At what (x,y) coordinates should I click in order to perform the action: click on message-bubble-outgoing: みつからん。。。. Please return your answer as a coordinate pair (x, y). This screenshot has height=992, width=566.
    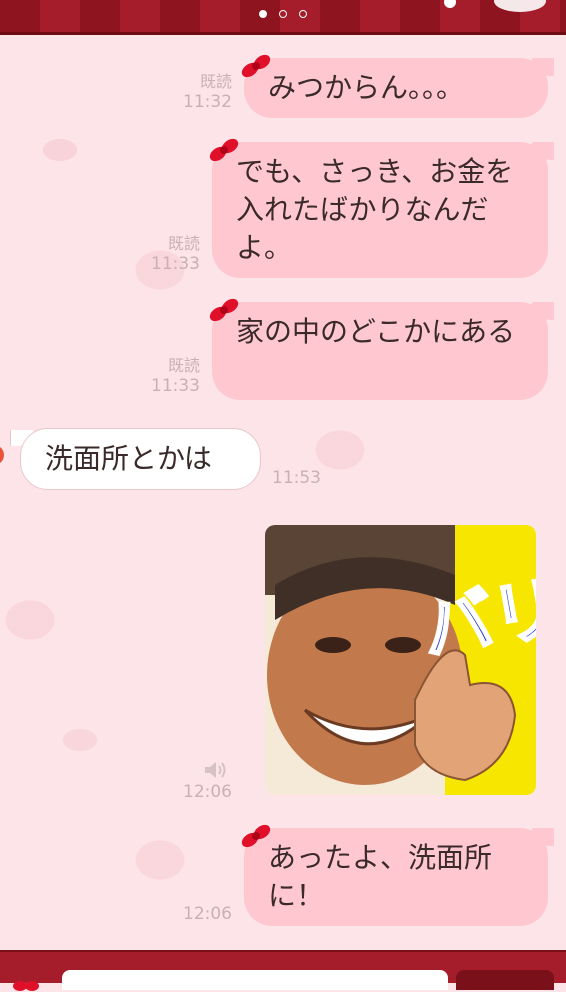
    Looking at the image, I should click on (396, 88).